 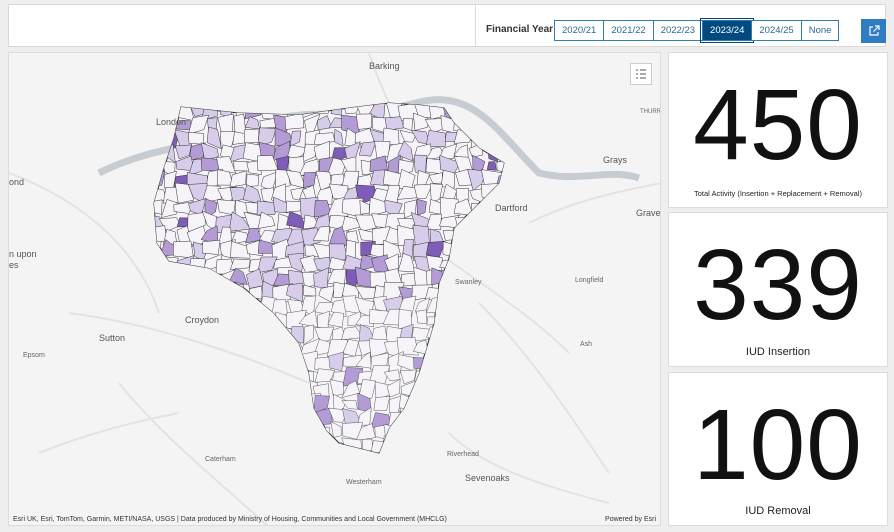 What do you see at coordinates (776, 30) in the screenshot?
I see `year-button-2024-25: 2024/25` at bounding box center [776, 30].